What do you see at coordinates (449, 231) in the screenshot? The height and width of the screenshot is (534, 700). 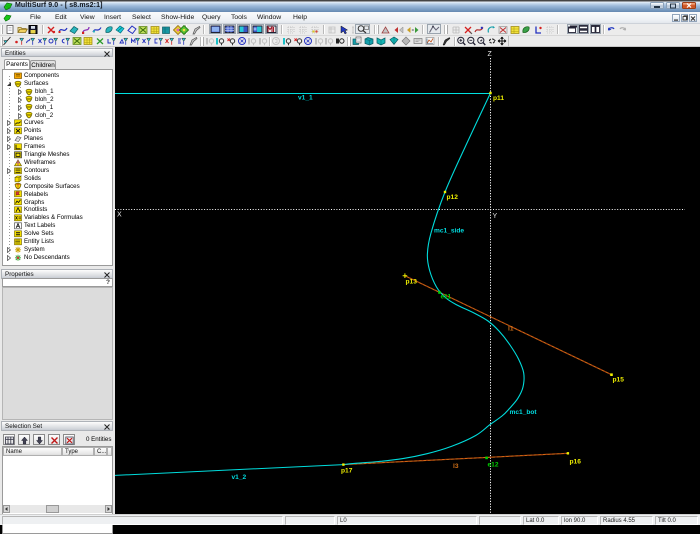 I see `svg-text: mc1_side` at bounding box center [449, 231].